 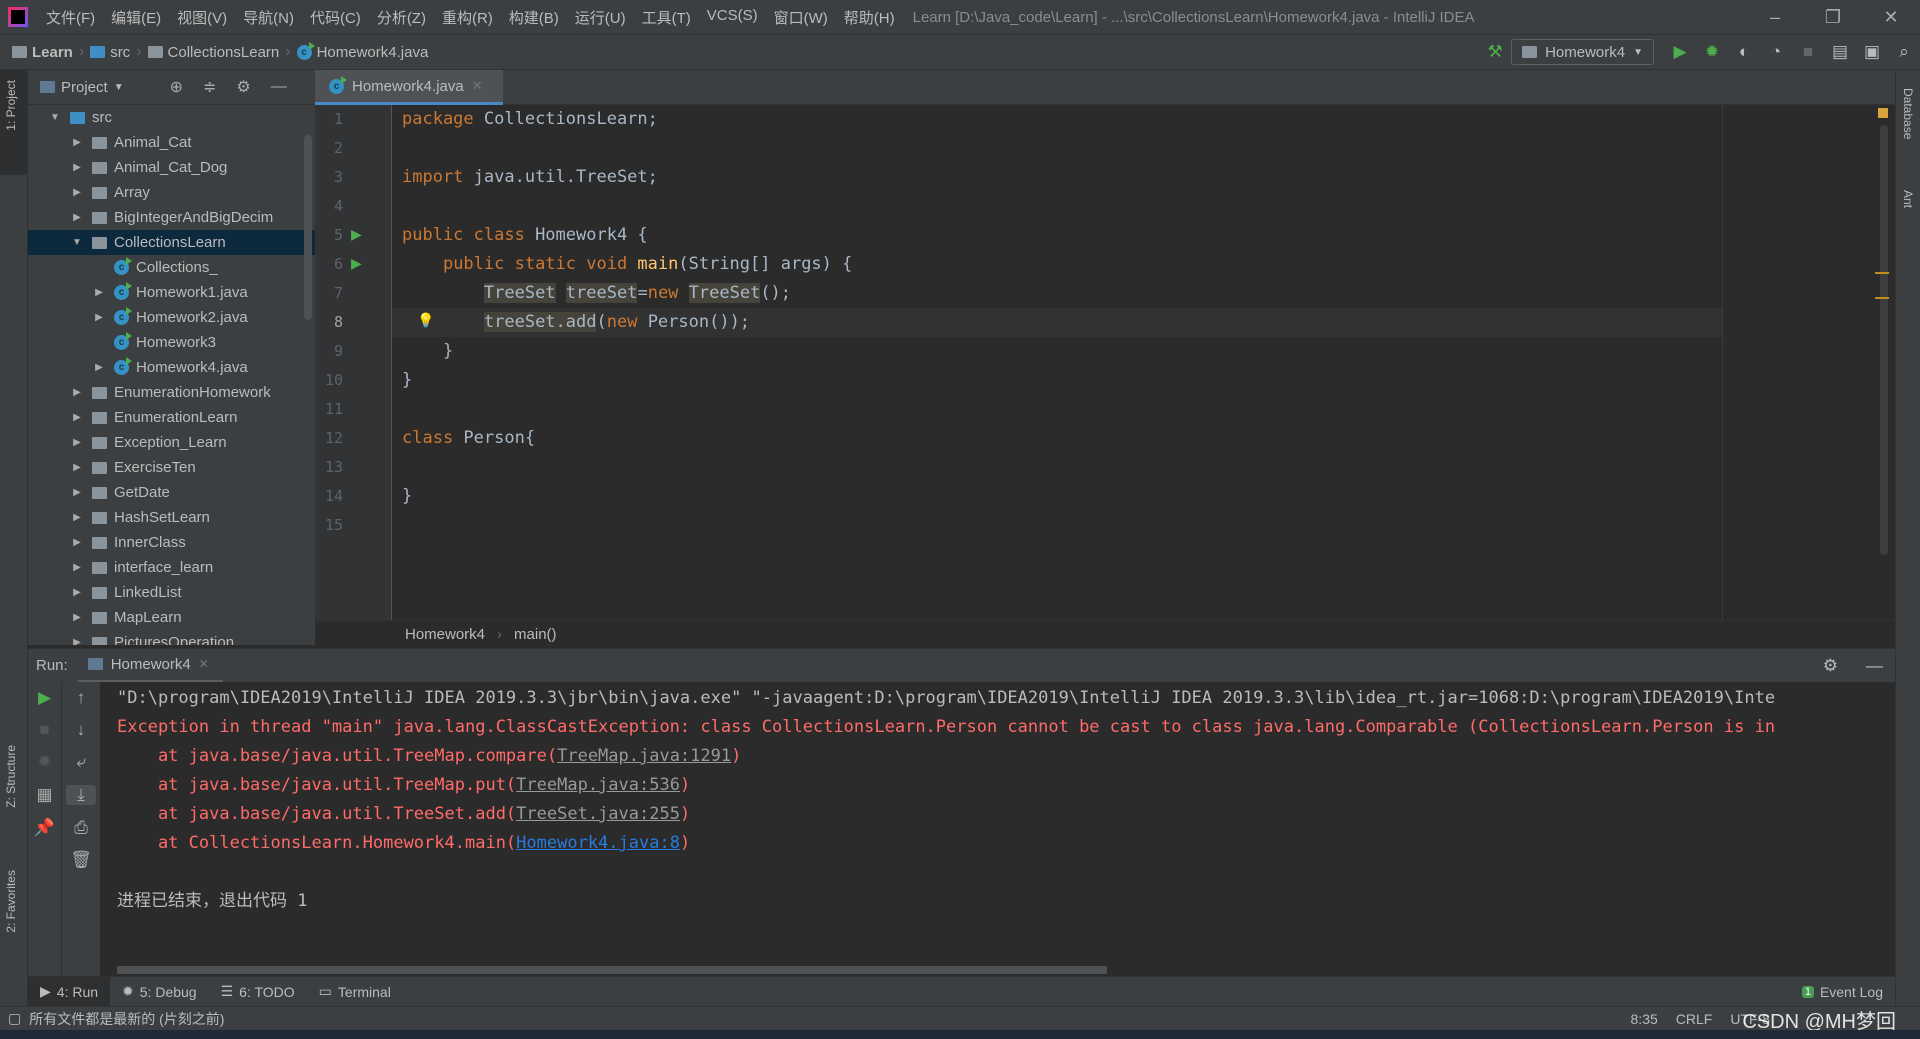 What do you see at coordinates (869, 17) in the screenshot?
I see `menu-item: 帮助(H)` at bounding box center [869, 17].